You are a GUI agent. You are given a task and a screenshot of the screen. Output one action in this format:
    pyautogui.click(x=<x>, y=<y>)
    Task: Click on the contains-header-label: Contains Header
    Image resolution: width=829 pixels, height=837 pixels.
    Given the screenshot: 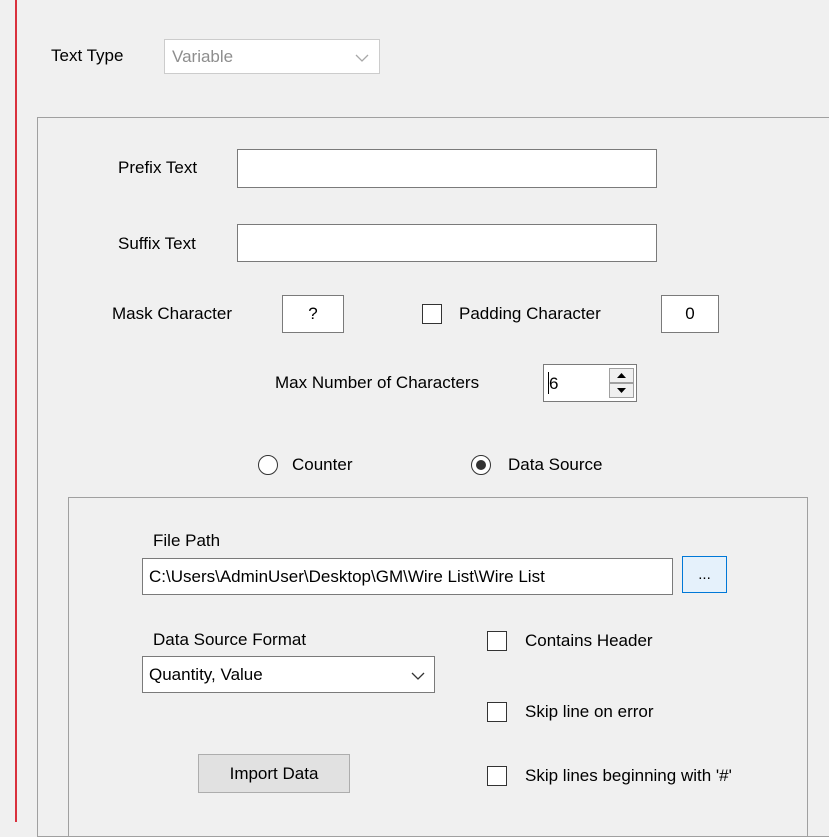 What is the action you would take?
    pyautogui.click(x=589, y=640)
    